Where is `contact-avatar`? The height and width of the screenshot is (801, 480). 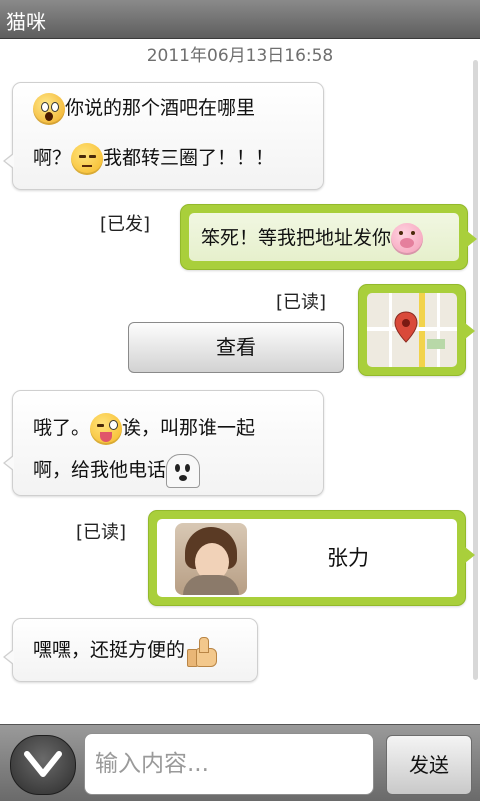 contact-avatar is located at coordinates (211, 559).